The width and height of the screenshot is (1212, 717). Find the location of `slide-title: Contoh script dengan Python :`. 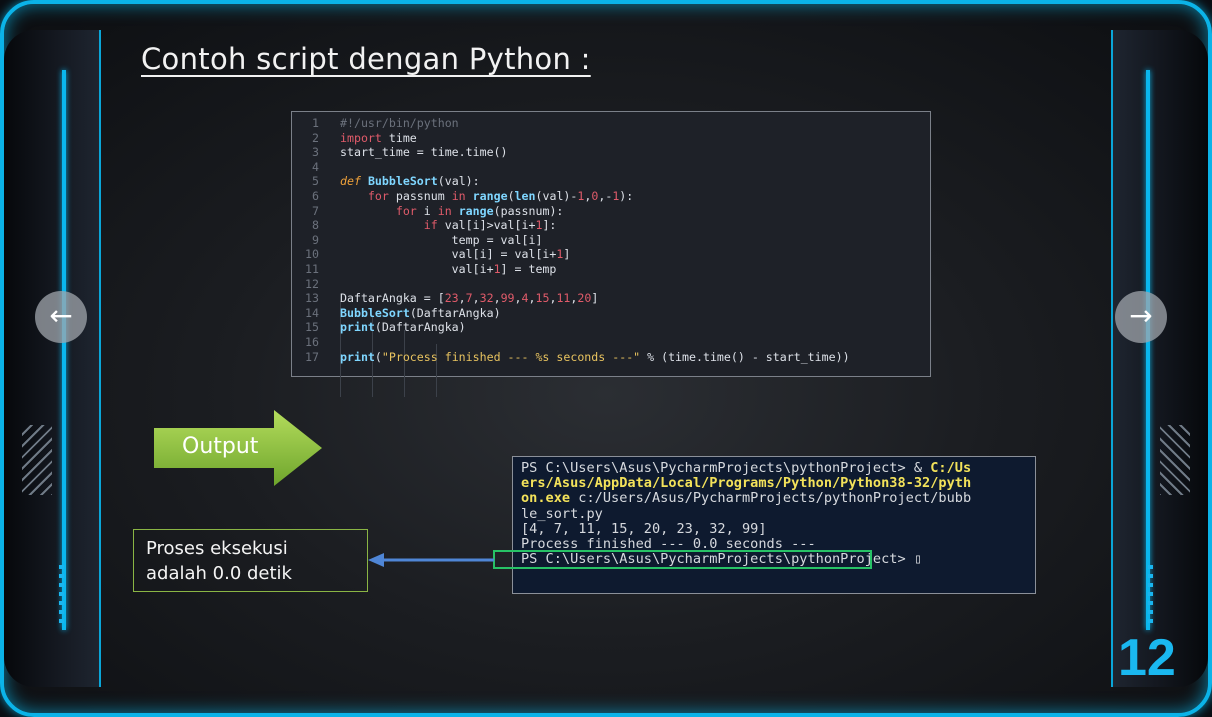

slide-title: Contoh script dengan Python : is located at coordinates (366, 59).